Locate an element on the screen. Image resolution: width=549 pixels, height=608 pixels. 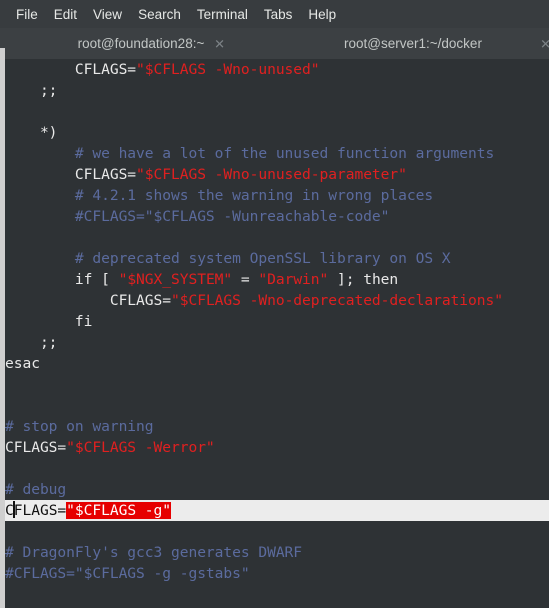
editor-line: if [ "$NGX_SYSTEM" = "Darwin" ]; then is located at coordinates (277, 279).